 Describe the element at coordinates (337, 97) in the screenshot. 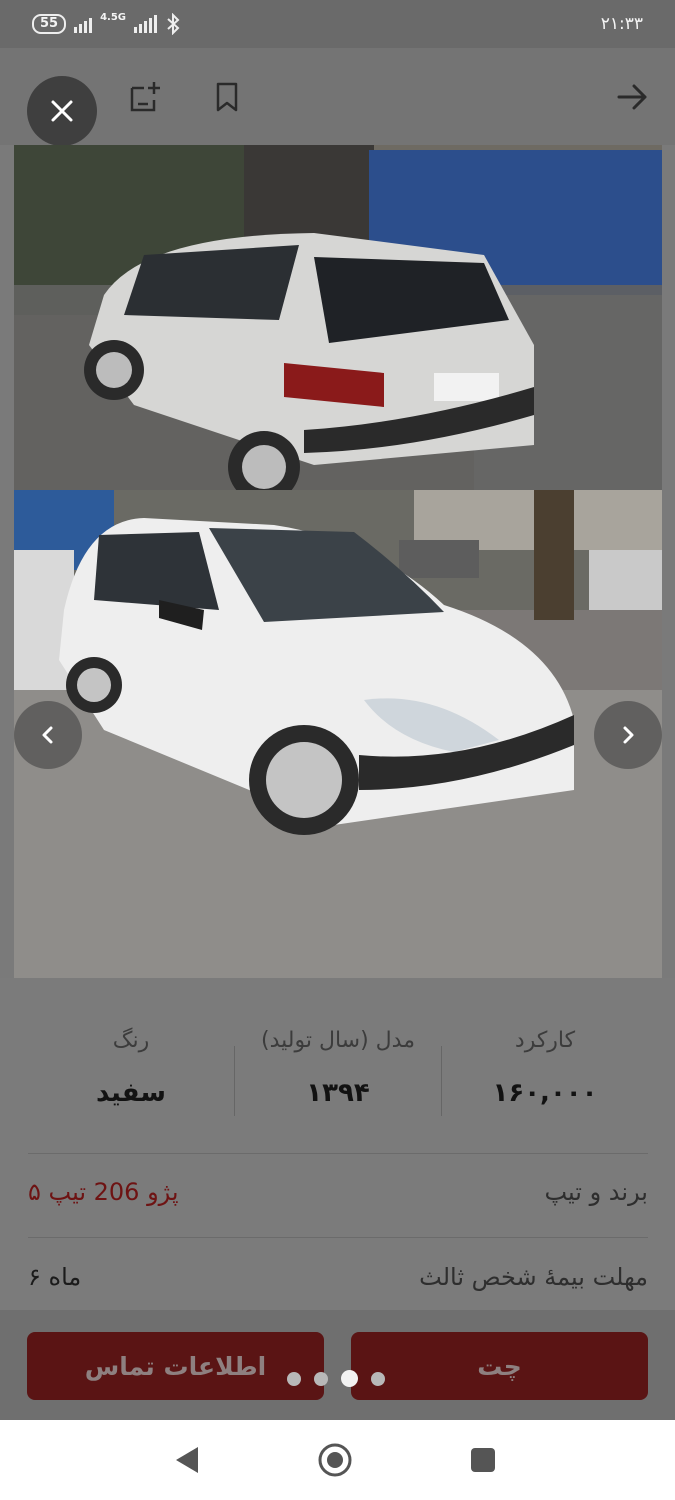

I see `top-toolbar` at that location.